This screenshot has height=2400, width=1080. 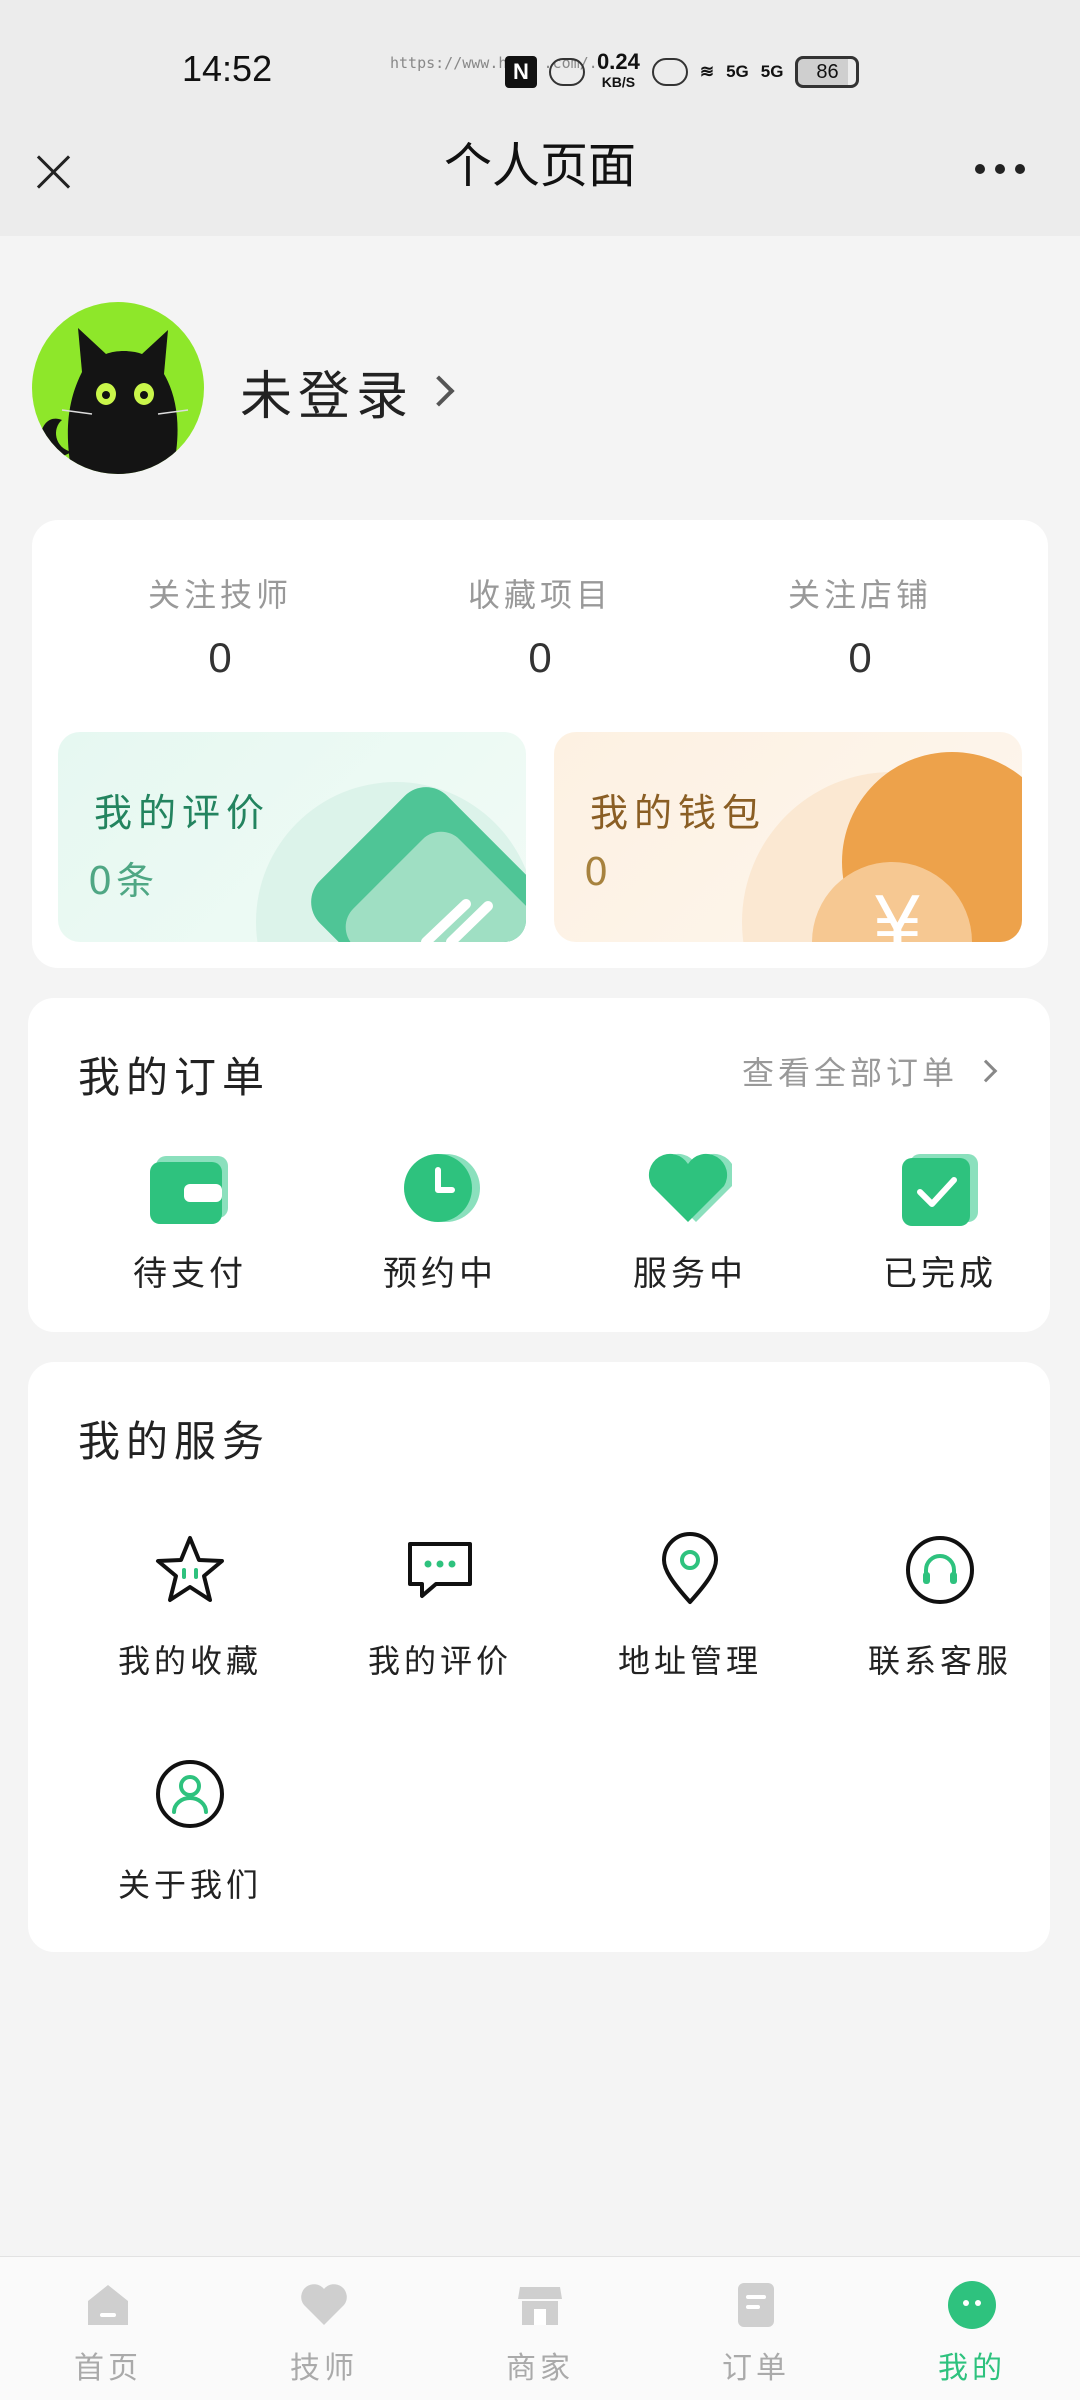 What do you see at coordinates (678, 813) in the screenshot?
I see `tile-title: 我的钱包` at bounding box center [678, 813].